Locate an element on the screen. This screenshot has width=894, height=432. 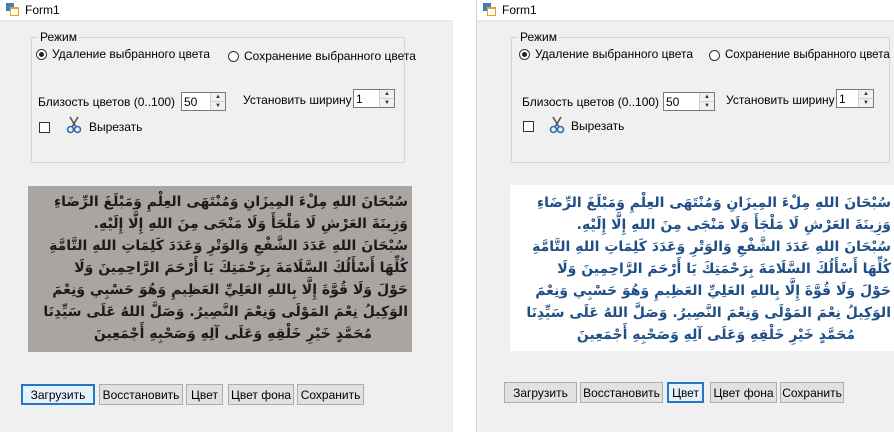
window-gap is located at coordinates (464, 216).